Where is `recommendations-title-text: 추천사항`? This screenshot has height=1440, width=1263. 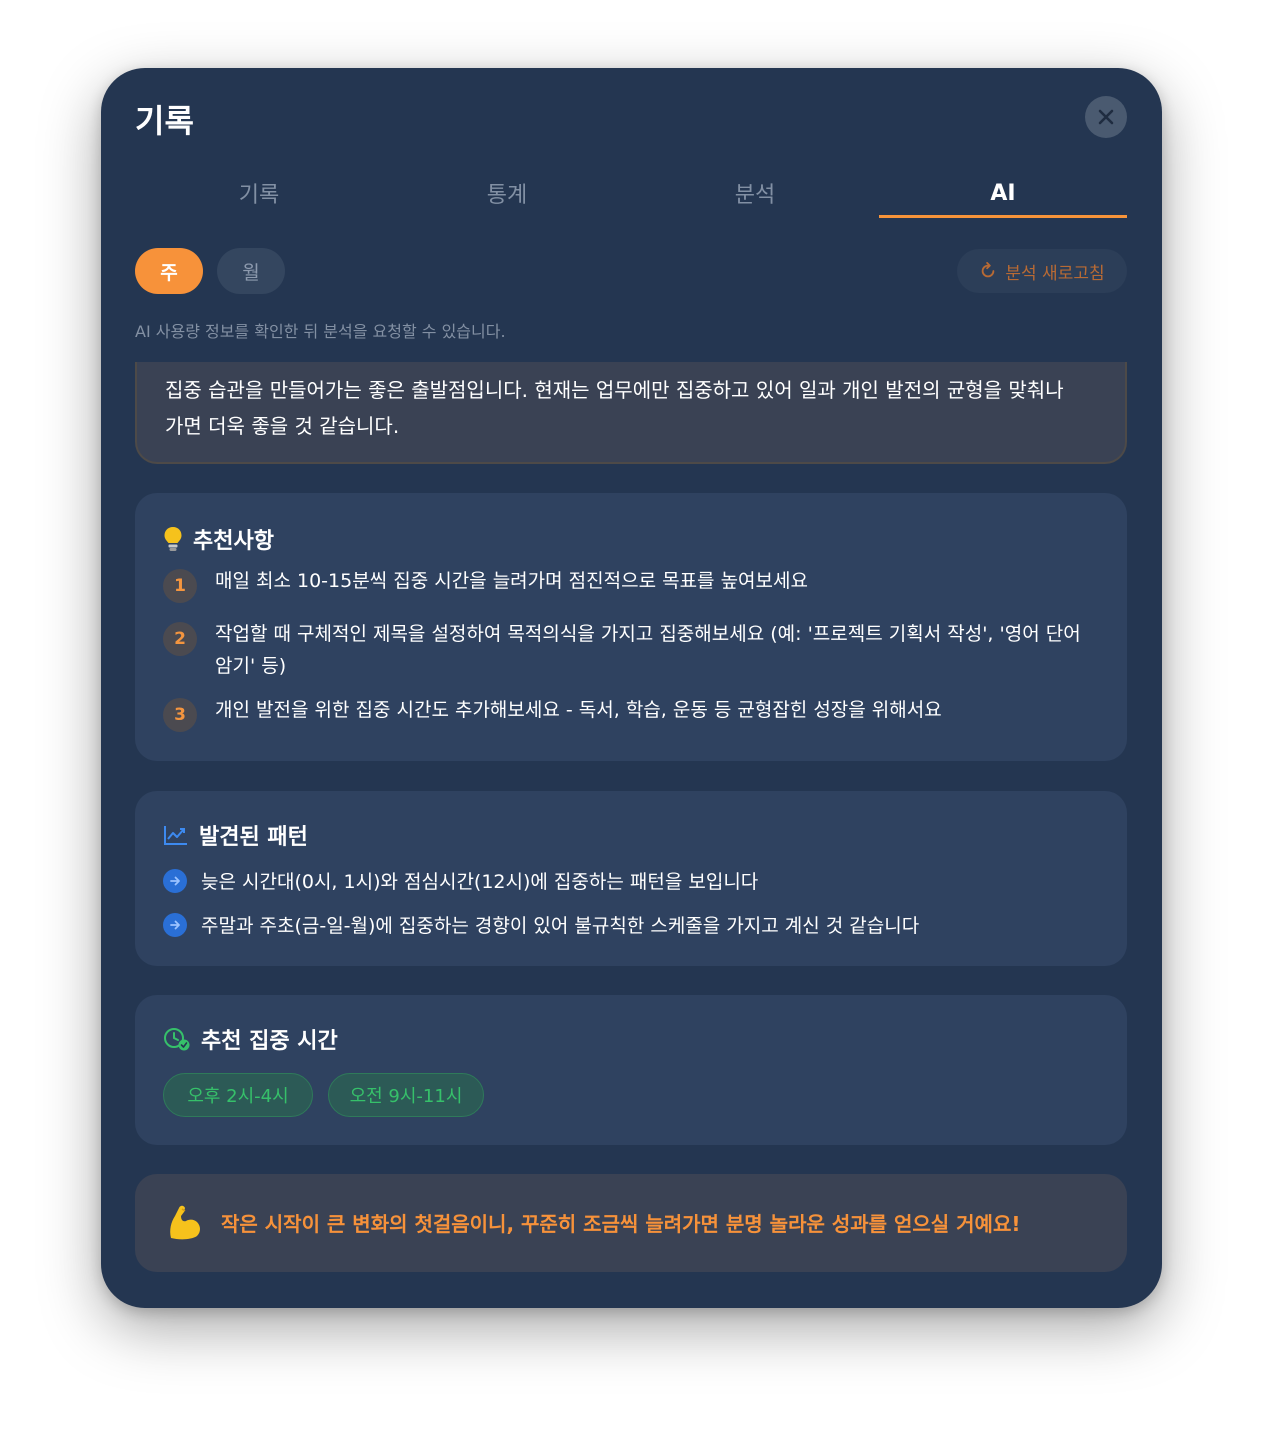 recommendations-title-text: 추천사항 is located at coordinates (233, 541).